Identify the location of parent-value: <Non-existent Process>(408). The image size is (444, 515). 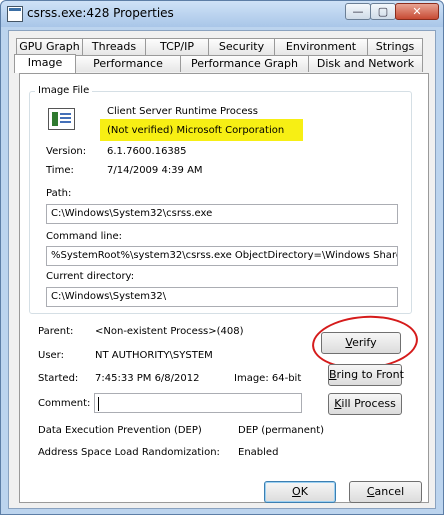
(169, 331).